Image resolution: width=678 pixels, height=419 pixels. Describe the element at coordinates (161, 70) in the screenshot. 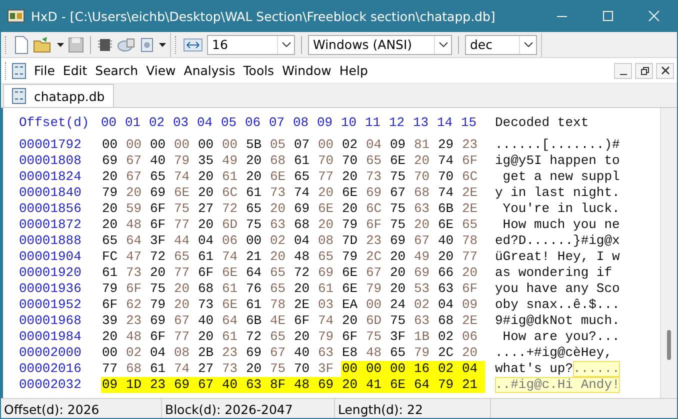

I see `menu-item: View` at that location.